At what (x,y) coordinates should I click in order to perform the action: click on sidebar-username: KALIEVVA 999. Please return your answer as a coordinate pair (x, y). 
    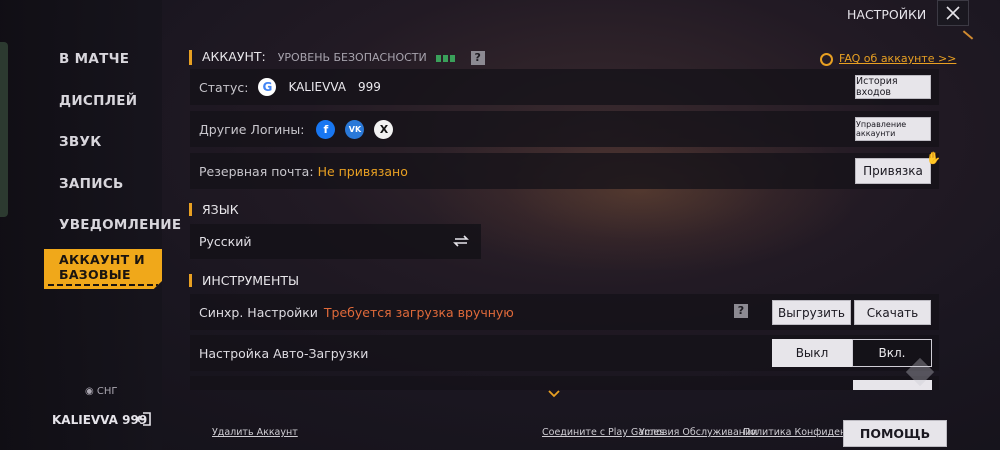
    Looking at the image, I should click on (100, 420).